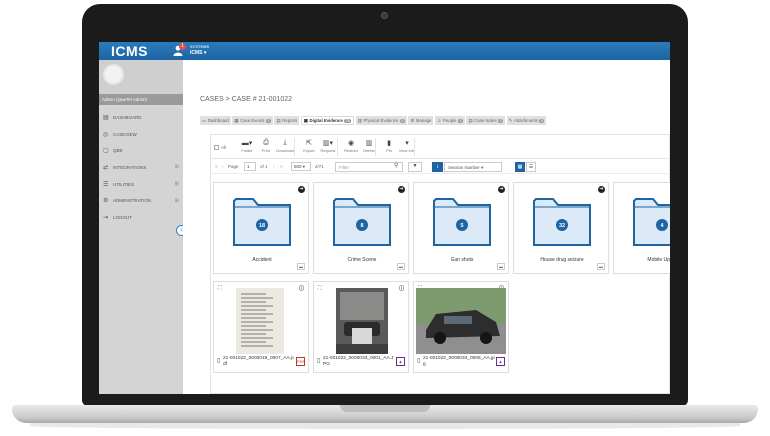 The width and height of the screenshot is (770, 436). What do you see at coordinates (461, 321) in the screenshot?
I see `car-photo-thumbnail` at bounding box center [461, 321].